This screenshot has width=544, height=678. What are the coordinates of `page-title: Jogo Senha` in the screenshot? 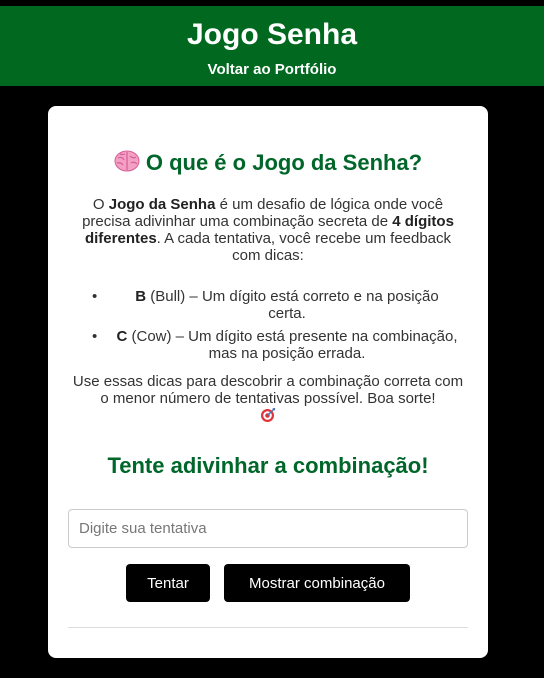 It's located at (272, 34).